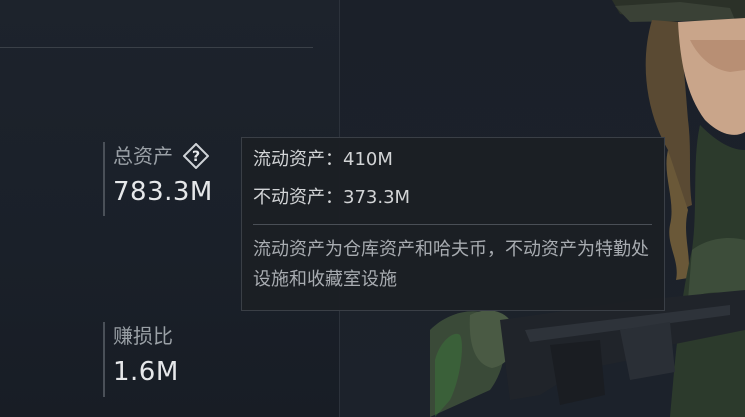  I want to click on tooltip-liquid-assets: 流动资产：410M, so click(323, 159).